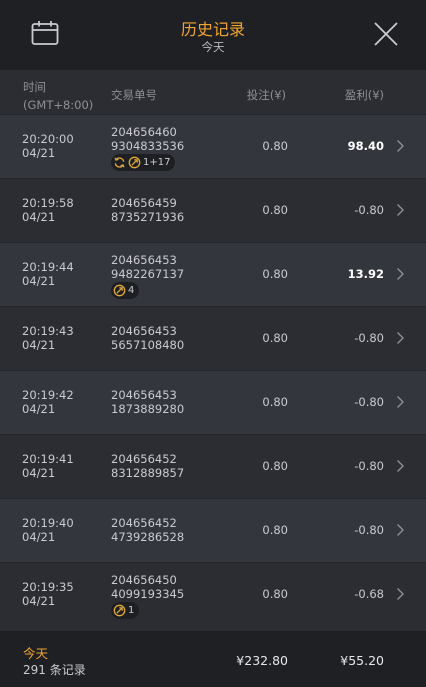  I want to click on column-time: 时间 (GMT+8:00), so click(58, 96).